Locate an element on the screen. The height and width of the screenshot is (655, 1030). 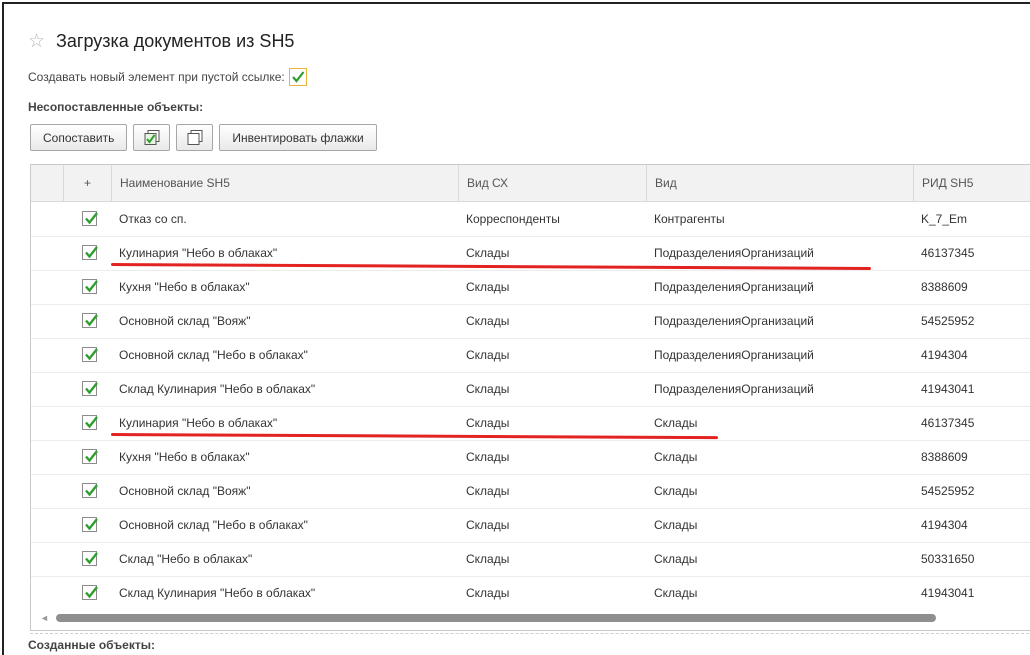
invert-flags-button: Инвентировать флажки is located at coordinates (298, 137).